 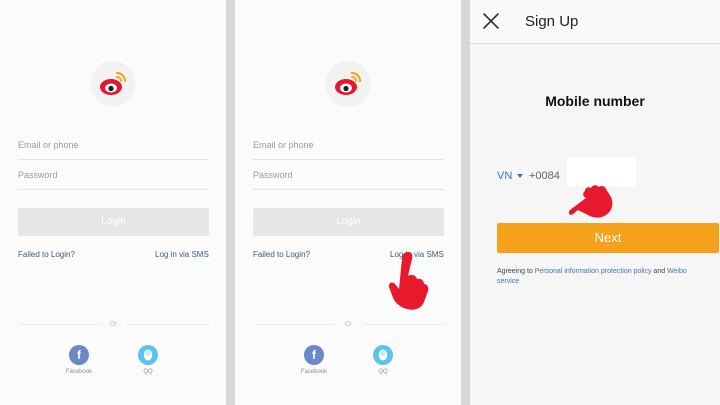 I want to click on caret-down-icon, so click(x=520, y=176).